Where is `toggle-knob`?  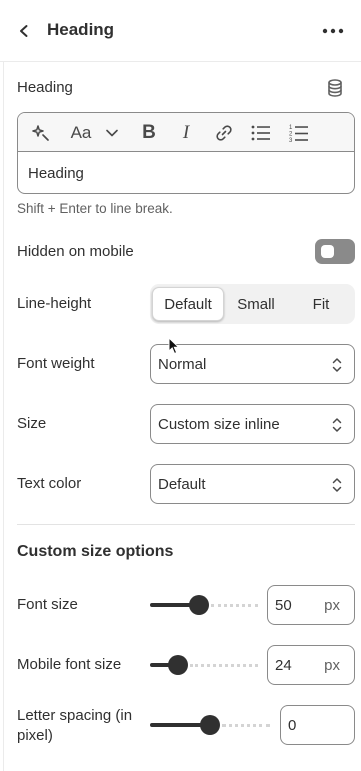
toggle-knob is located at coordinates (327, 251).